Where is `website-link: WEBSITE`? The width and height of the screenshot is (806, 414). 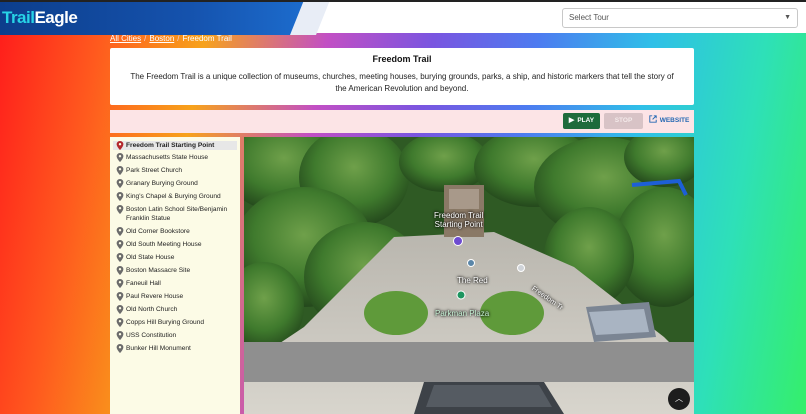
website-link: WEBSITE is located at coordinates (669, 121).